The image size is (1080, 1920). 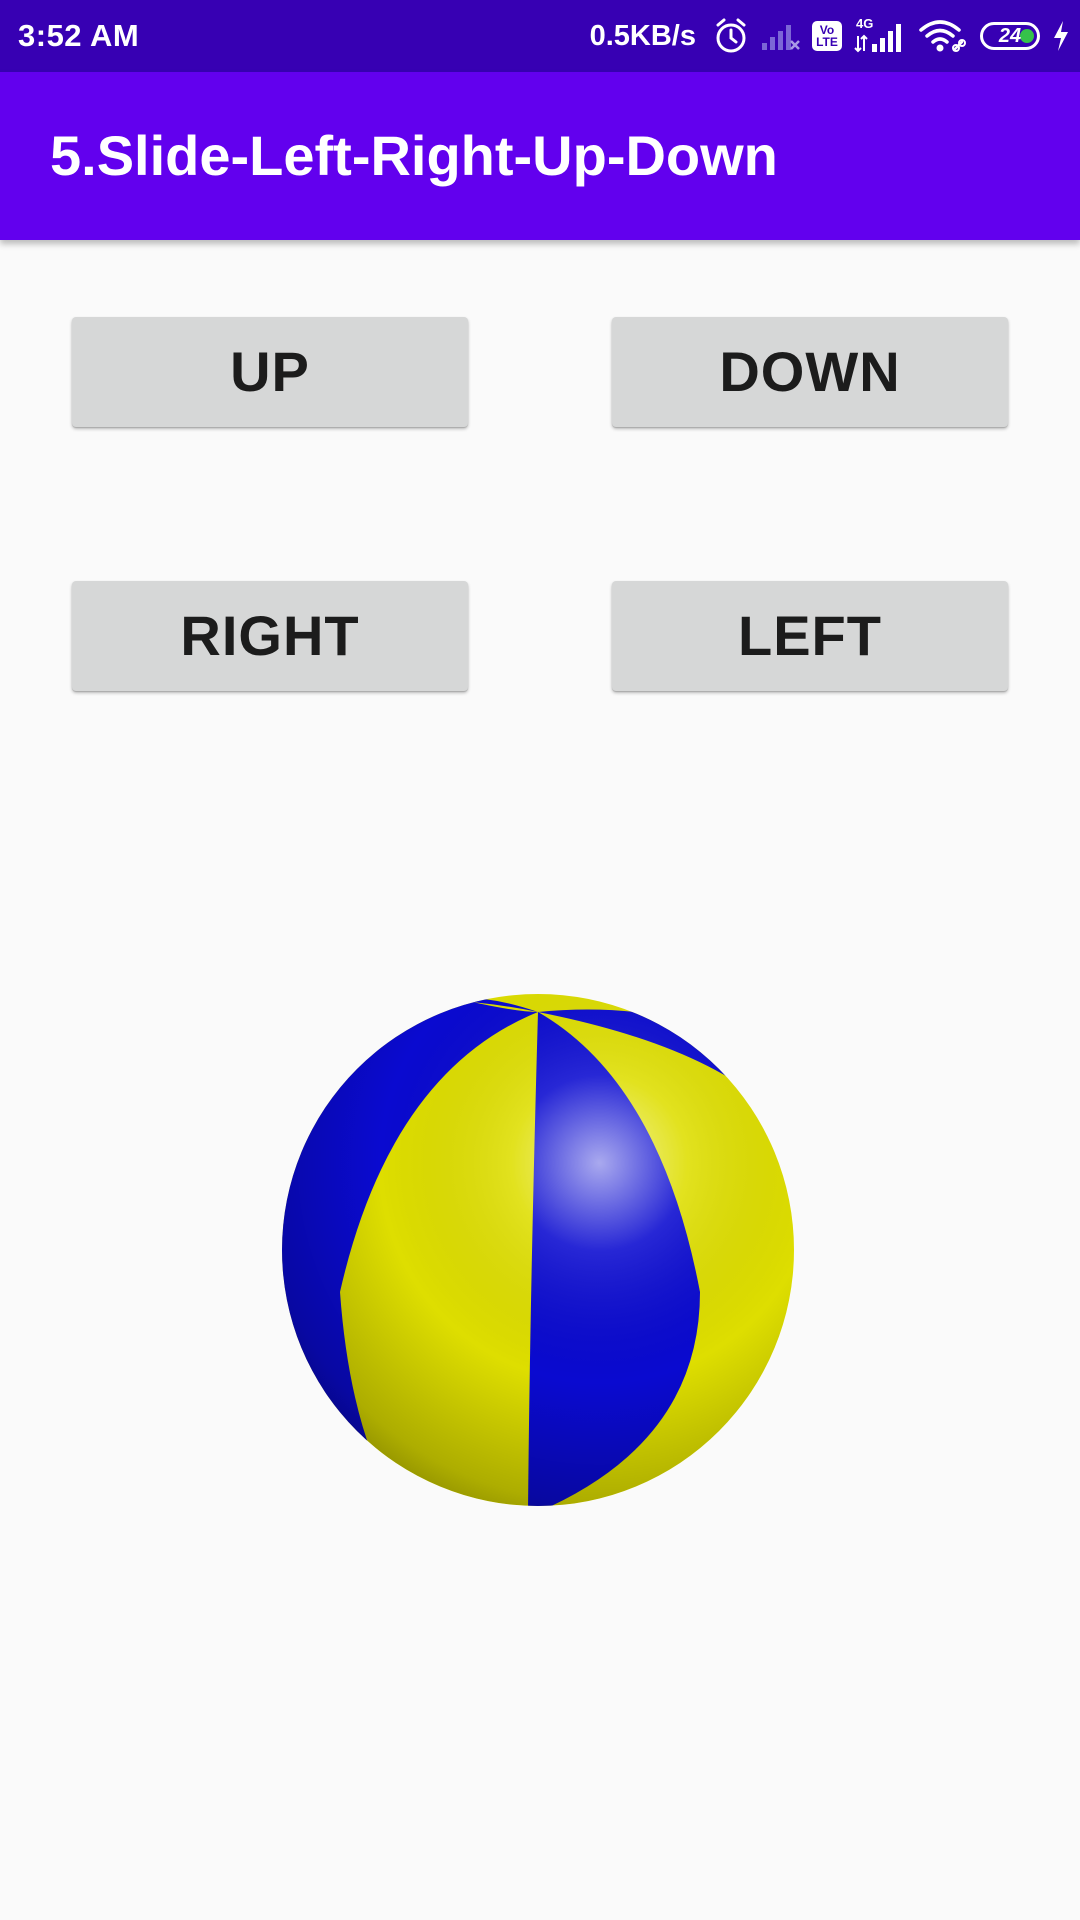 I want to click on beach-ball-image, so click(x=538, y=1250).